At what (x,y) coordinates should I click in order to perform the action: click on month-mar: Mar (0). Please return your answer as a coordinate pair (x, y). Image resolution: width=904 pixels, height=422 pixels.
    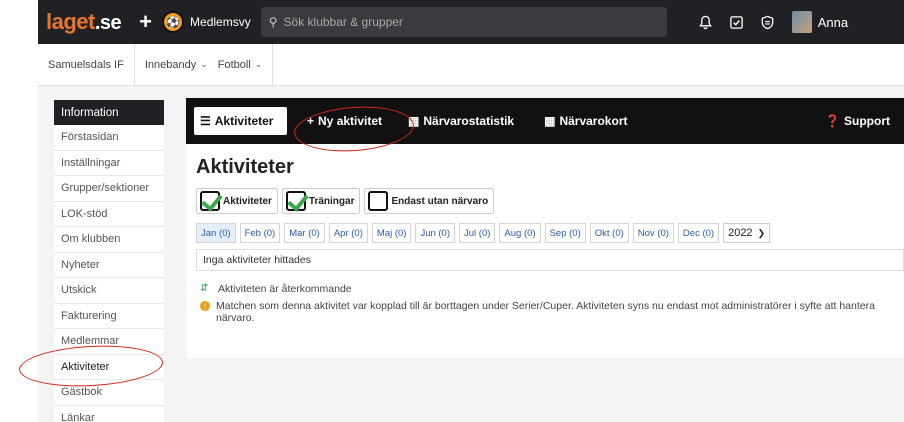
    Looking at the image, I should click on (304, 233).